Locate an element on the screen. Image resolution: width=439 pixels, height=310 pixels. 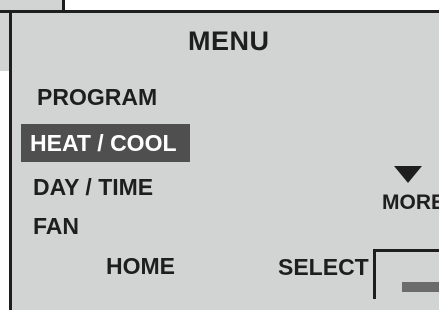
bezel-left-edge is located at coordinates (4, 42).